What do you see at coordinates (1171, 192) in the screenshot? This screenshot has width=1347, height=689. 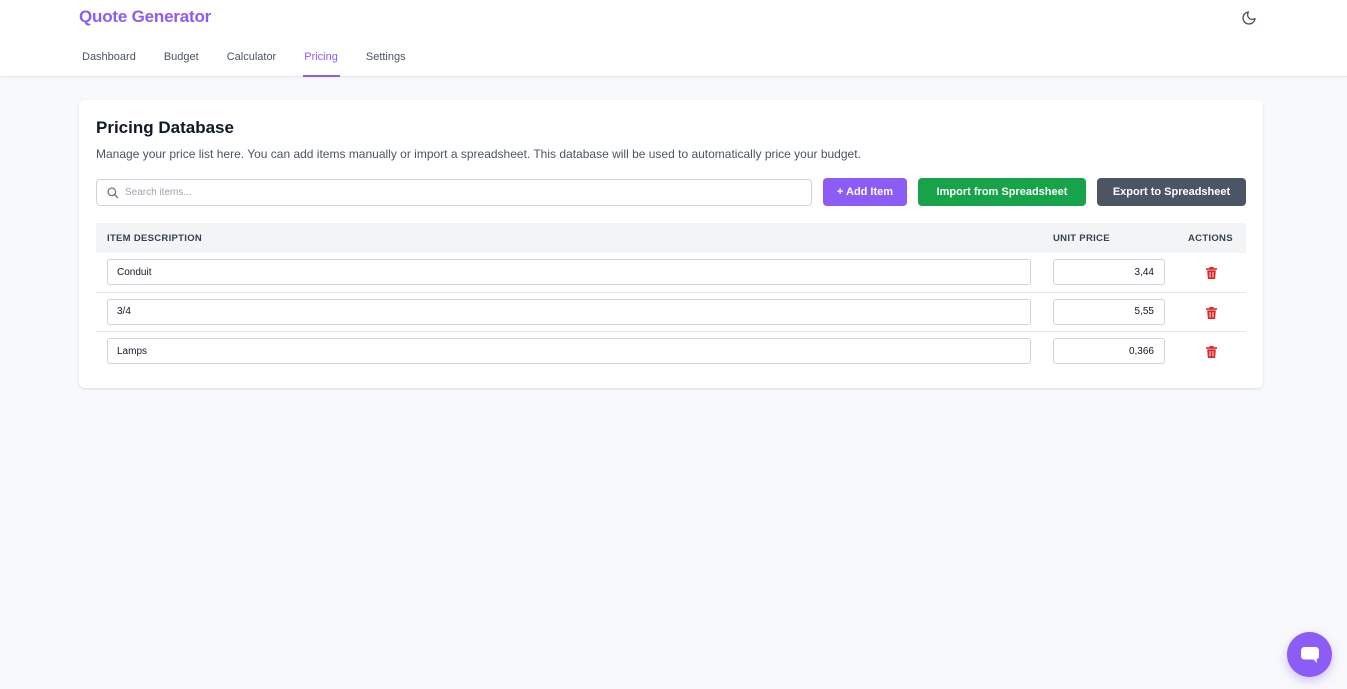 I see `export-spreadsheet-button: Export to Spreadsheet` at bounding box center [1171, 192].